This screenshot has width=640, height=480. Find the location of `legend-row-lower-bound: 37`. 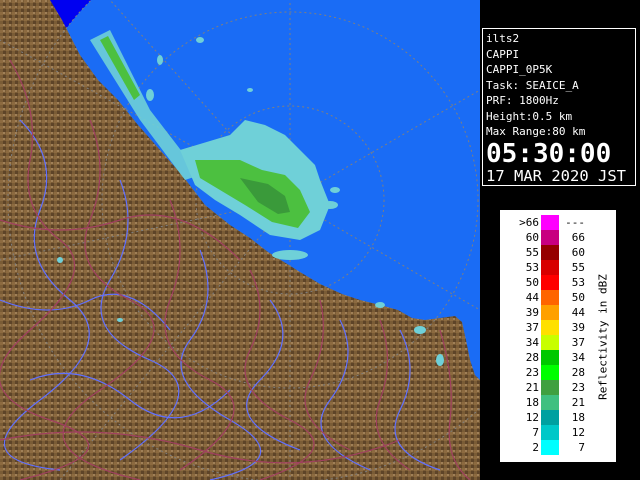

legend-row-lower-bound: 37 is located at coordinates (532, 327).